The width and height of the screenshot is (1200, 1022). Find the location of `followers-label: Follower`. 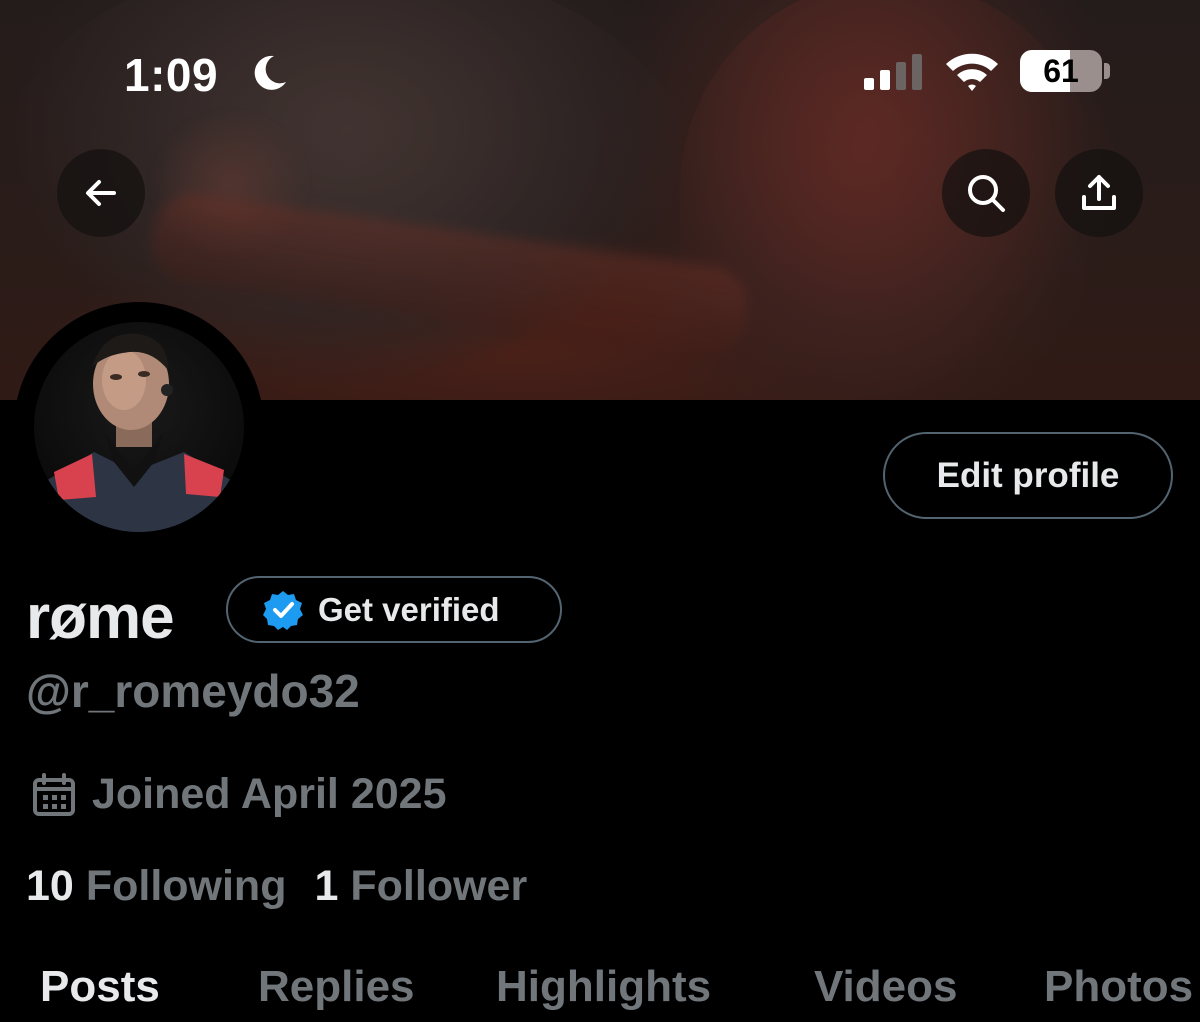

followers-label: Follower is located at coordinates (438, 886).